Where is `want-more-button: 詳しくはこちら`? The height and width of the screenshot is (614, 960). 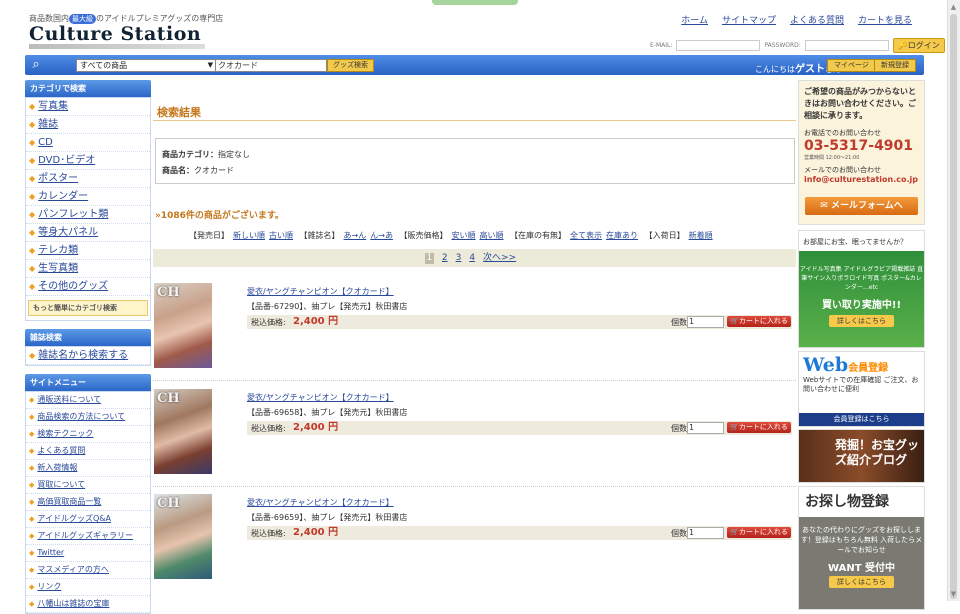
want-more-button: 詳しくはこちら is located at coordinates (861, 582).